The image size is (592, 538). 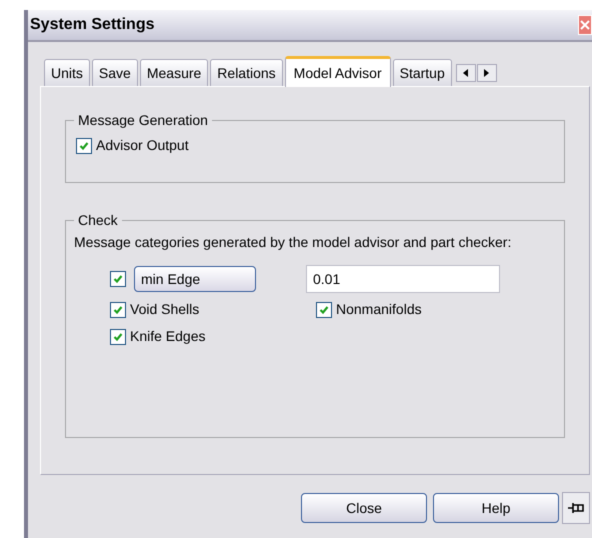 I want to click on left-arrow-icon, so click(x=465, y=73).